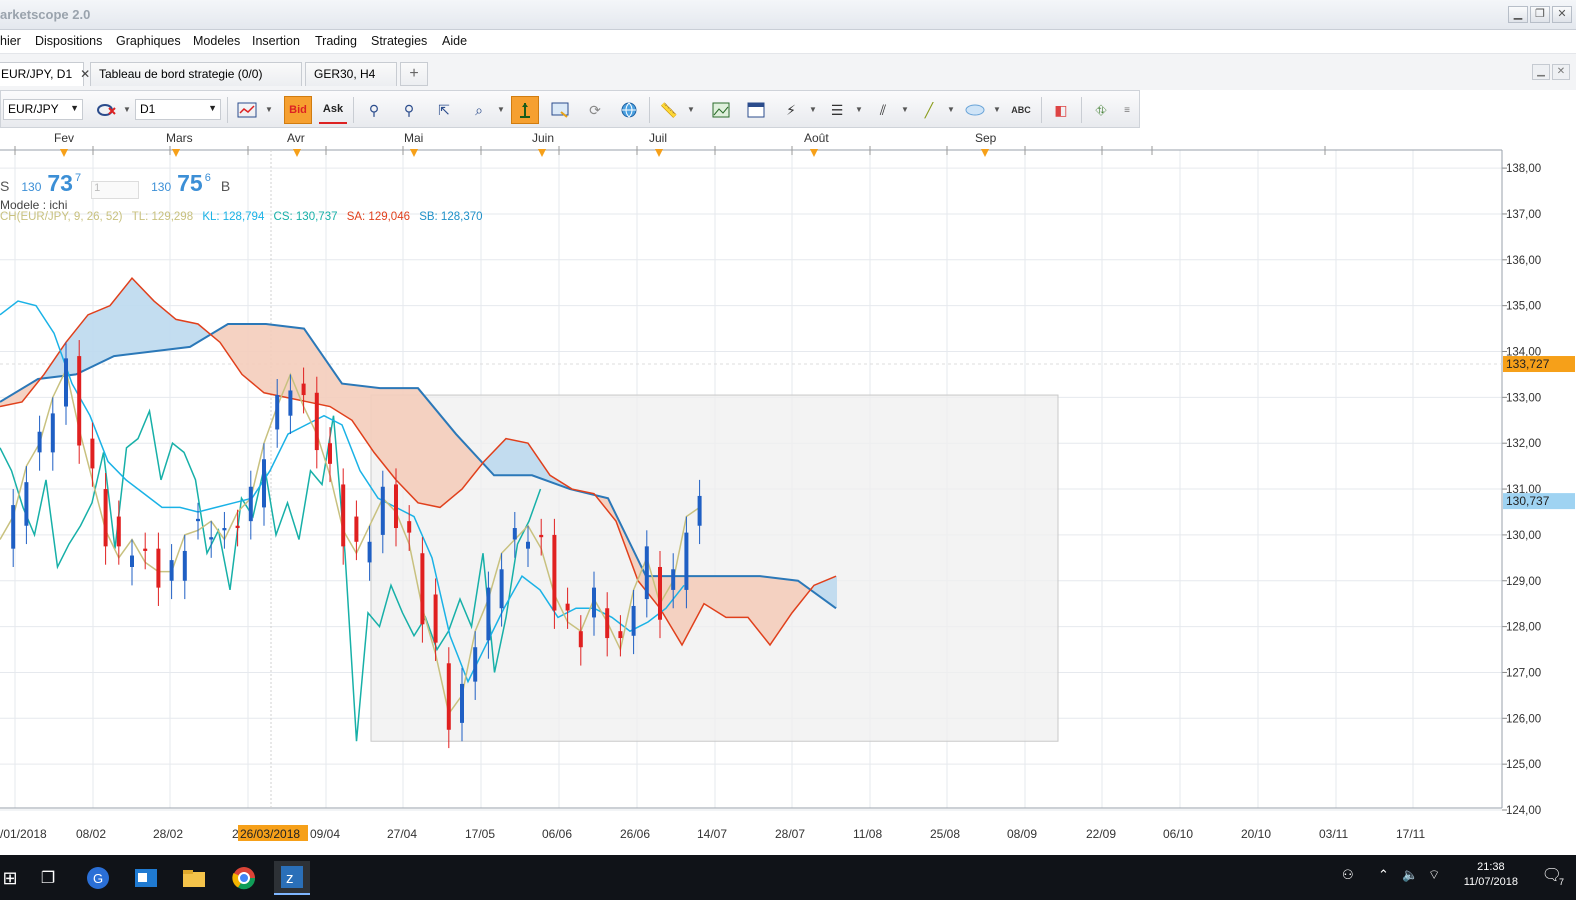 Image resolution: width=1576 pixels, height=900 pixels. I want to click on tab-ger30: GER30, H4, so click(351, 74).